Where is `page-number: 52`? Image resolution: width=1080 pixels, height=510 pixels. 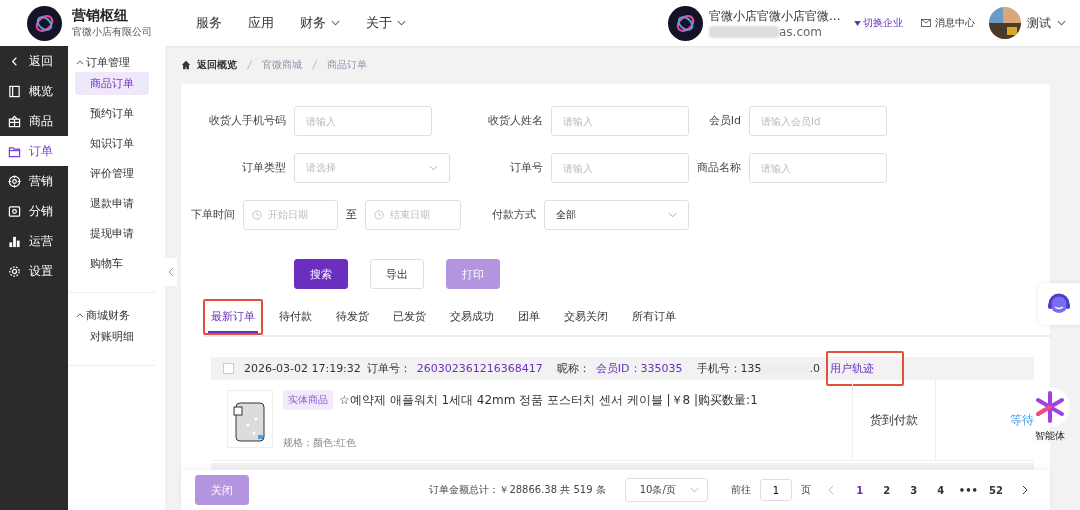
page-number: 52 is located at coordinates (996, 490).